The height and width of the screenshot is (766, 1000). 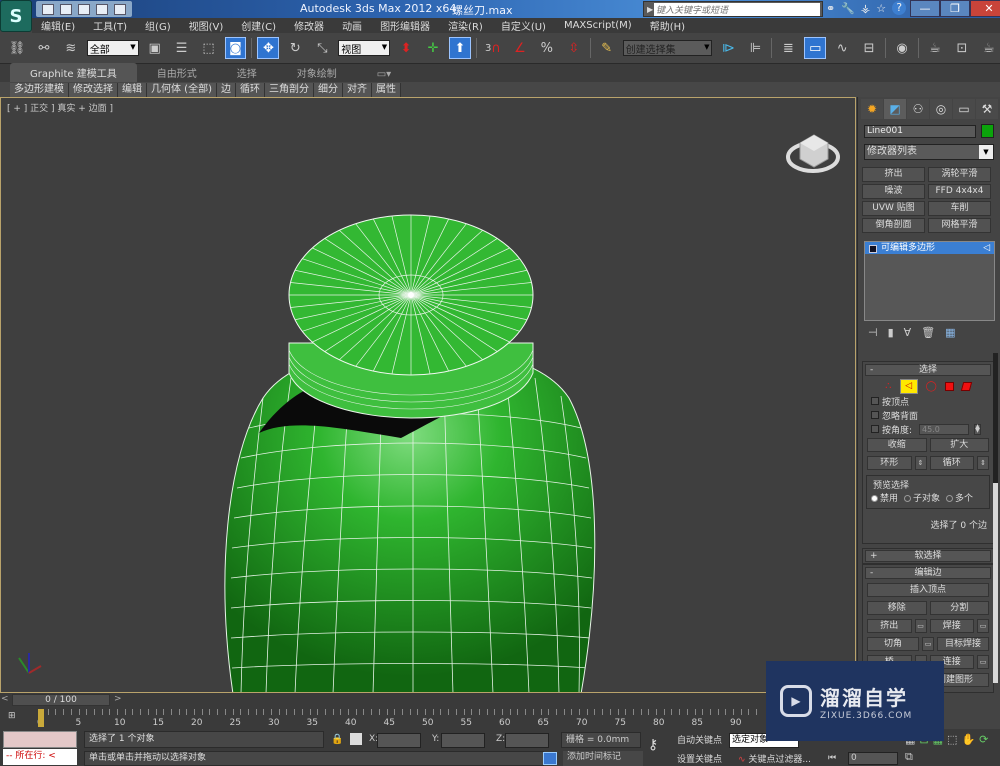 I want to click on star-icon: ☆, so click(x=881, y=8).